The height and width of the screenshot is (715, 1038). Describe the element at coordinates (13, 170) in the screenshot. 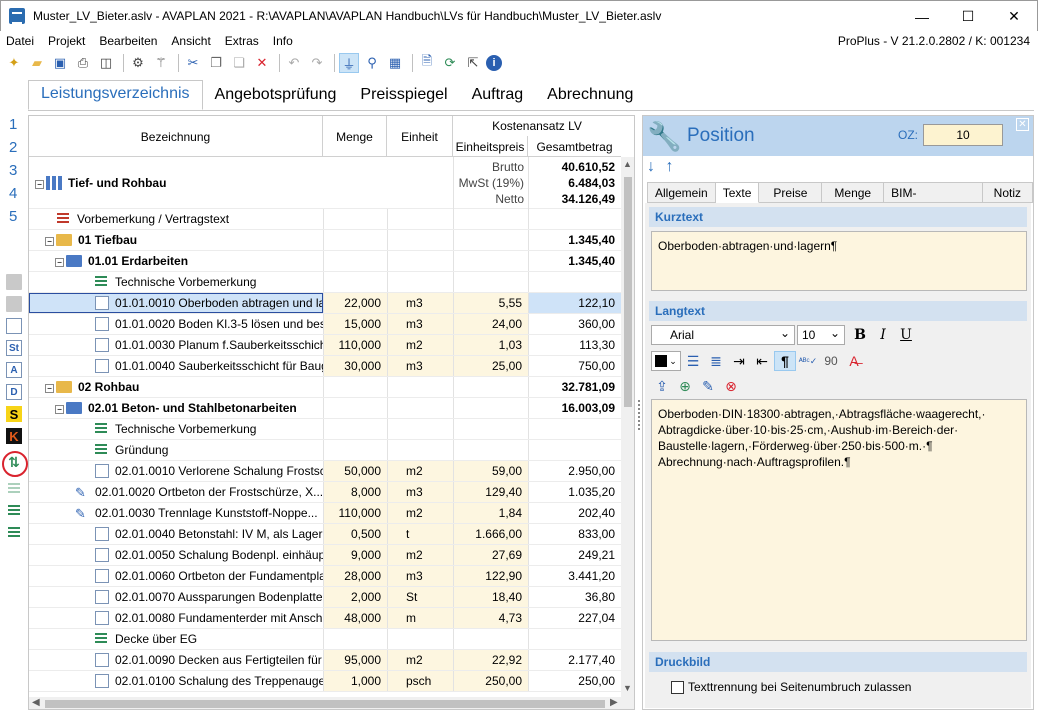

I see `level-3-button: 3` at that location.